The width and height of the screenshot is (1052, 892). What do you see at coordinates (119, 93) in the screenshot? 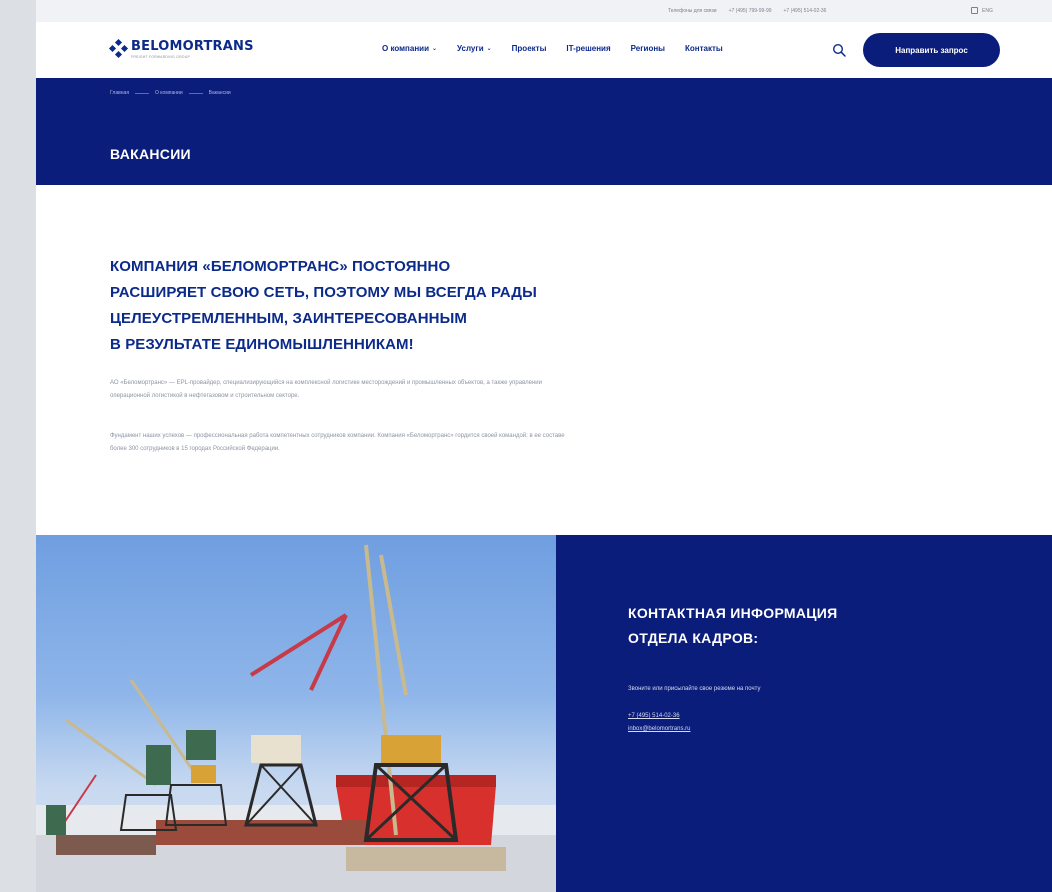
I see `breadcrumb-home: Главная` at bounding box center [119, 93].